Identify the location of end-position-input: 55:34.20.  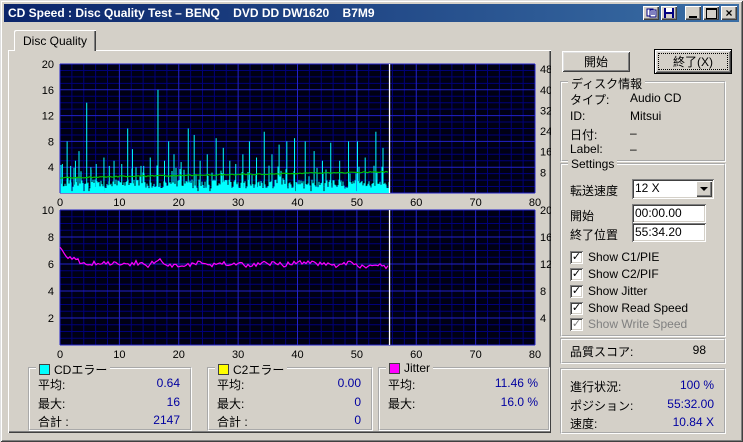
(669, 232).